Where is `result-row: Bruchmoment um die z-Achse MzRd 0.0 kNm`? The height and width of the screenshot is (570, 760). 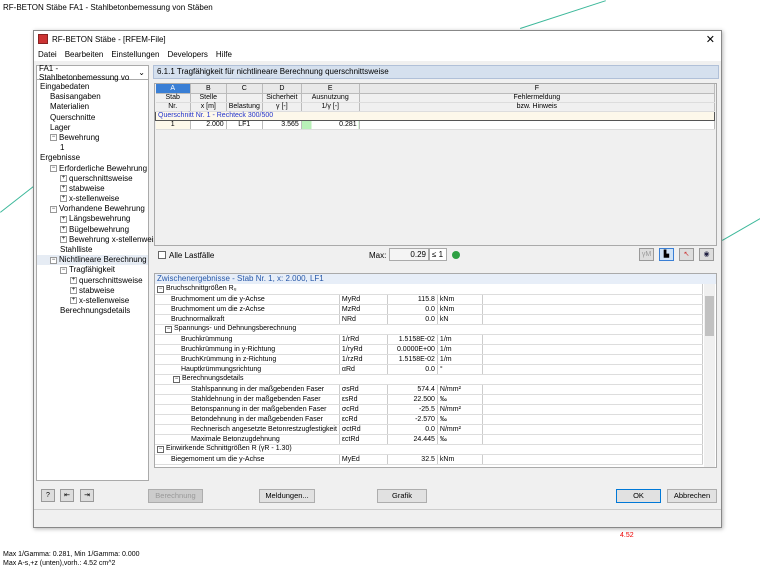
result-row: Bruchmoment um die z-Achse MzRd 0.0 kNm is located at coordinates (429, 309).